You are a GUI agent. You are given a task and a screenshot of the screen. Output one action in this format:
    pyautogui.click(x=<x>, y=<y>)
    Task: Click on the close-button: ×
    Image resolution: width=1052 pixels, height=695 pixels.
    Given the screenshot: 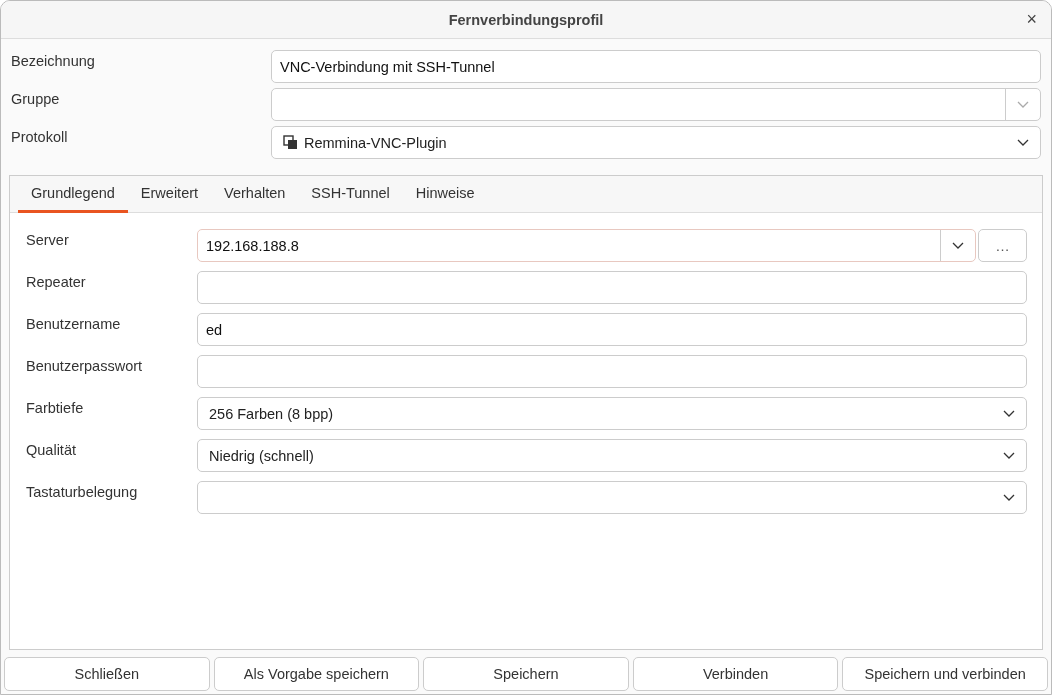 What is the action you would take?
    pyautogui.click(x=1031, y=19)
    